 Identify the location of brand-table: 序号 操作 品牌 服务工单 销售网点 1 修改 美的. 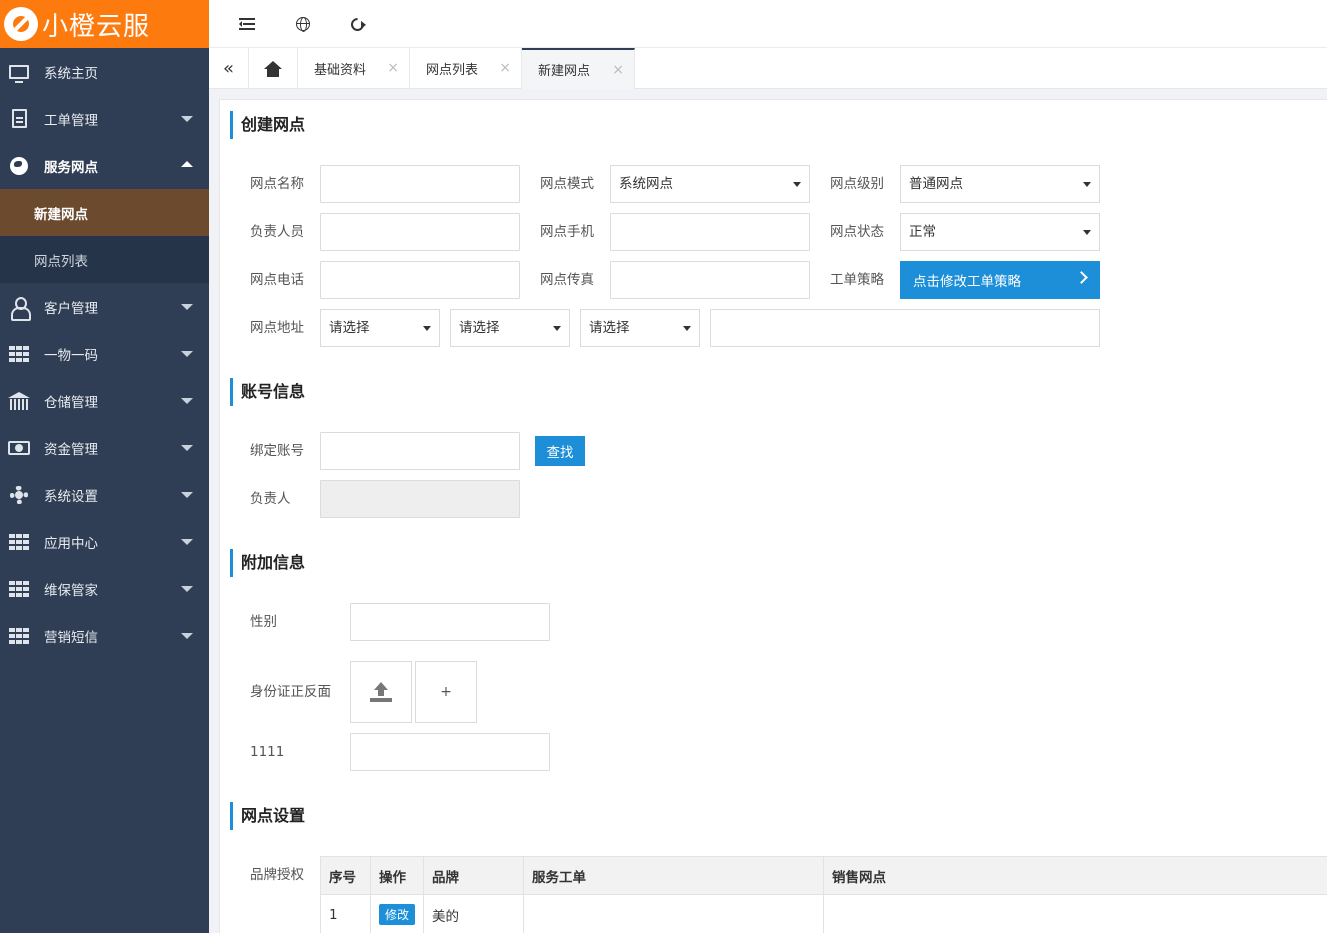
(823, 894).